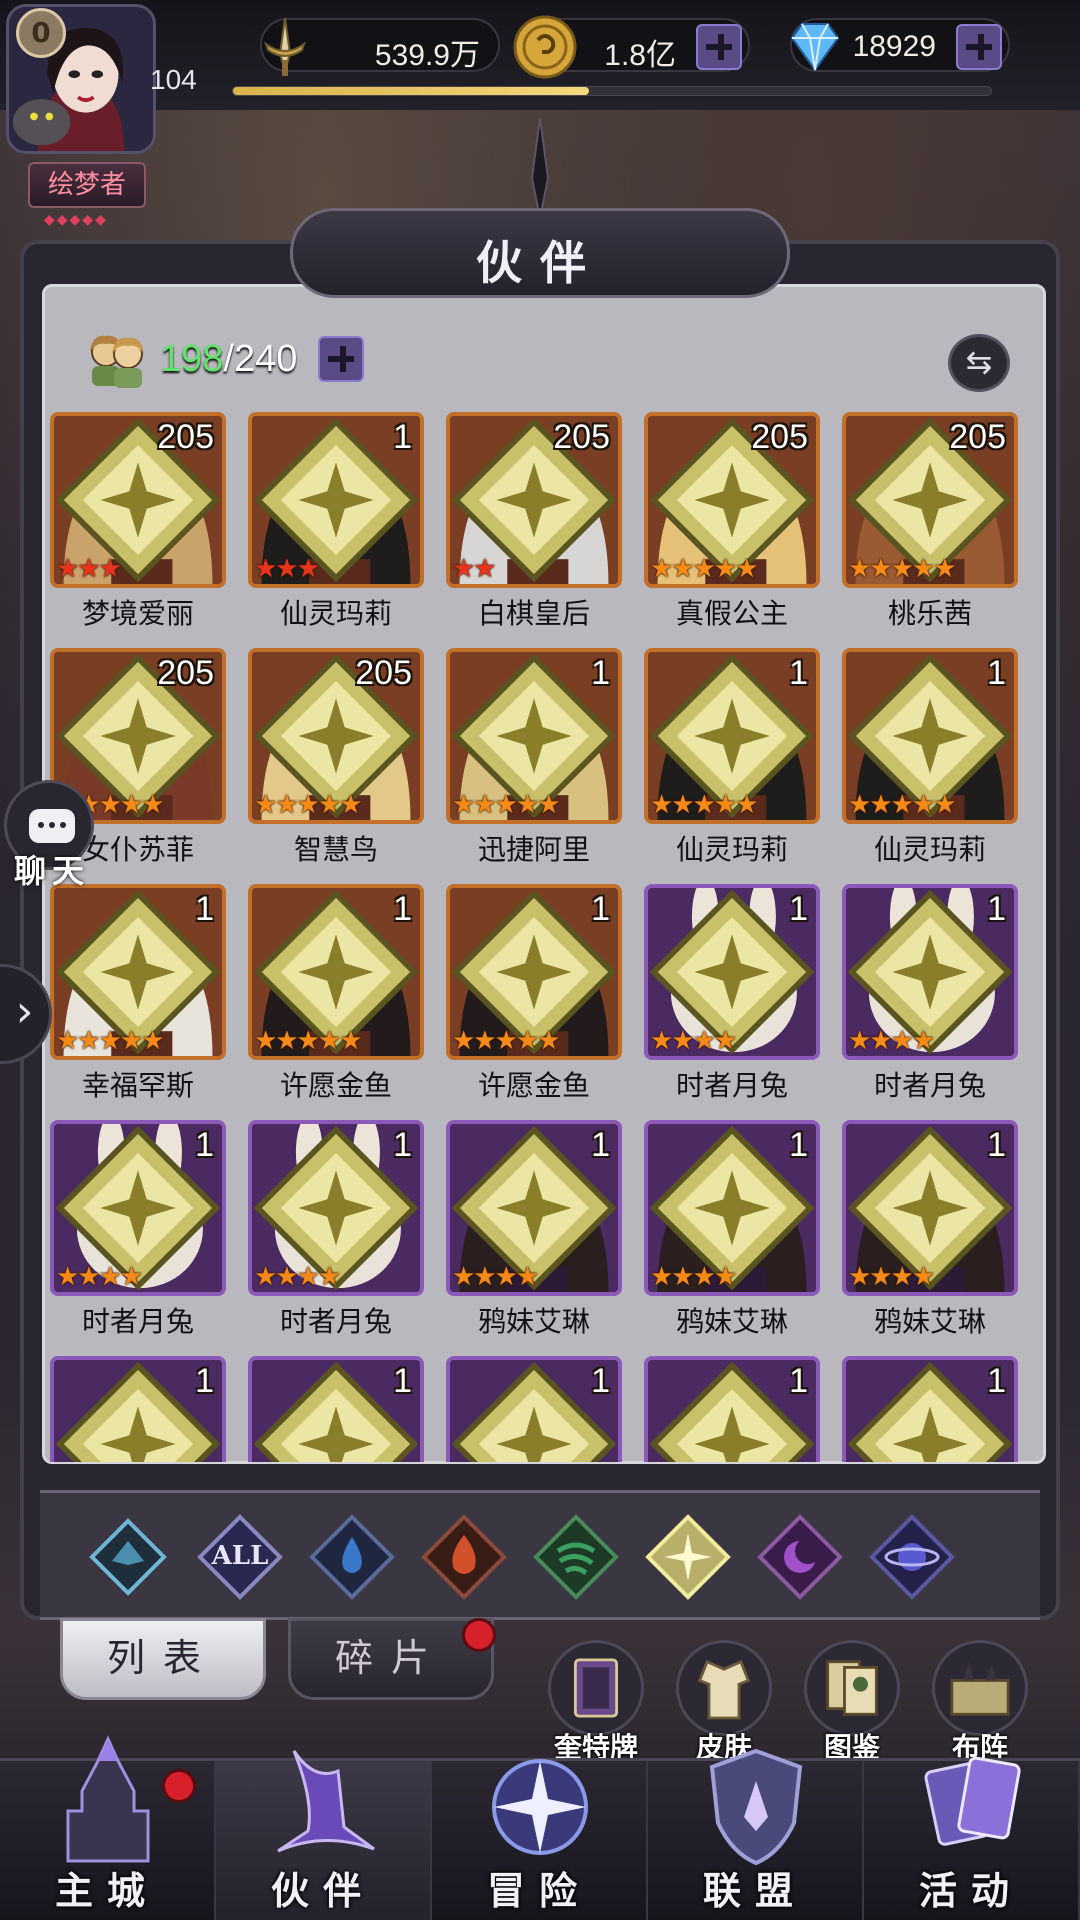 This screenshot has width=1080, height=1920. What do you see at coordinates (576, 1557) in the screenshot?
I see `filter-wind-button` at bounding box center [576, 1557].